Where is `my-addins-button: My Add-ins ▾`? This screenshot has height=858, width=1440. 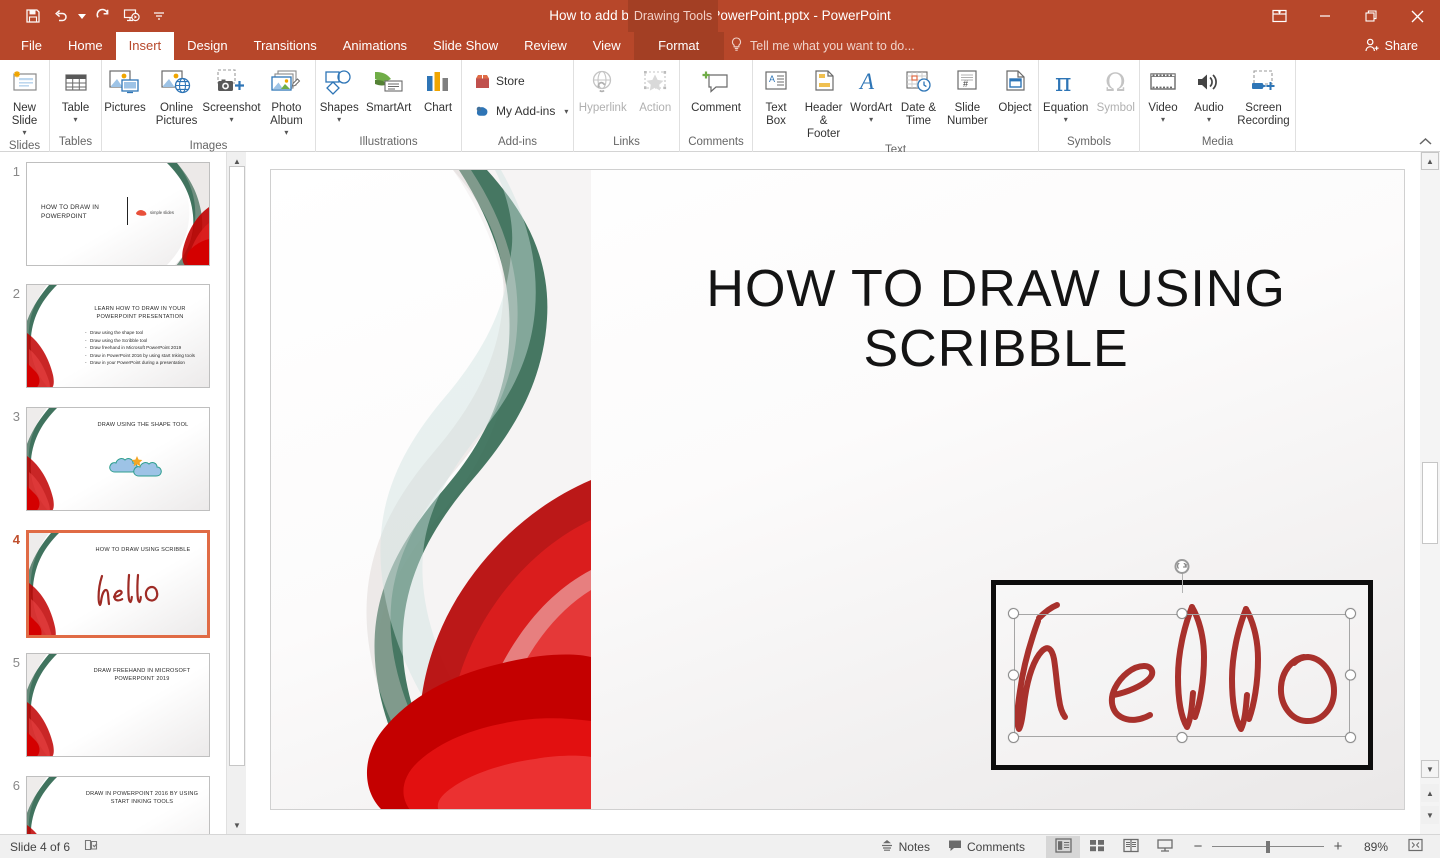 my-addins-button: My Add-ins ▾ is located at coordinates (521, 111).